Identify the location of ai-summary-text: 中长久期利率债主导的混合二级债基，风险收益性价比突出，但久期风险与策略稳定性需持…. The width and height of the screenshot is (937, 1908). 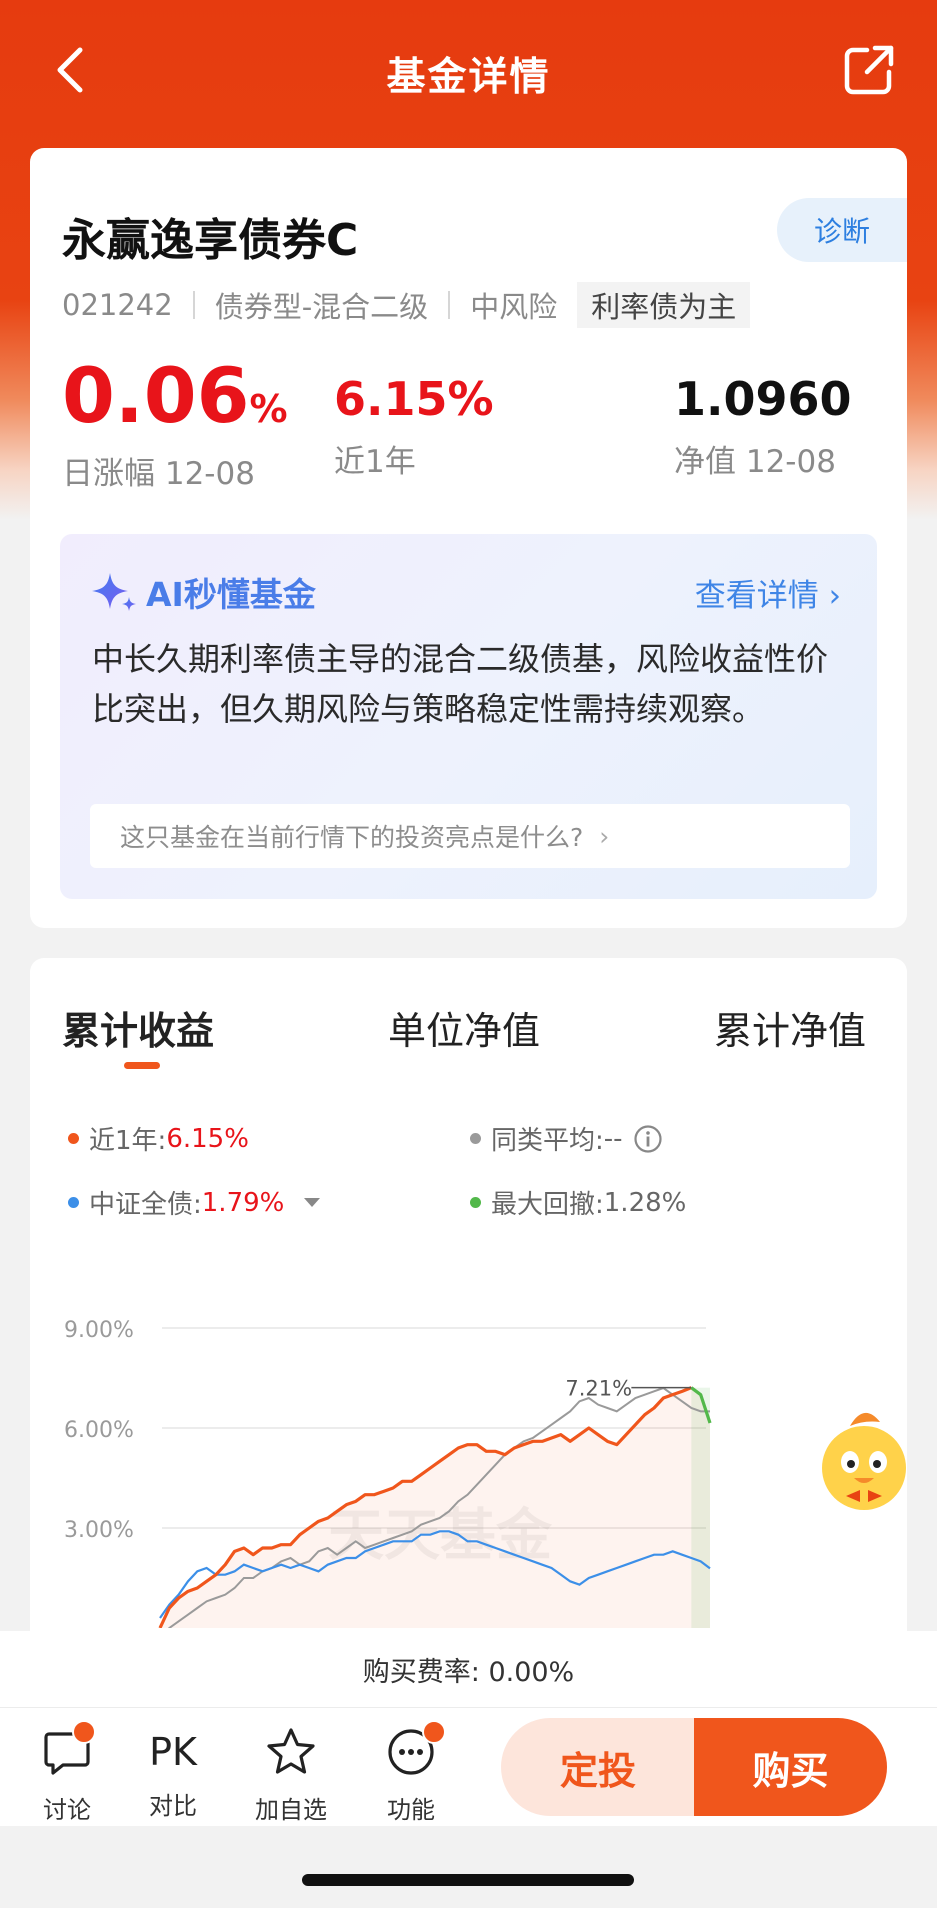
(460, 684).